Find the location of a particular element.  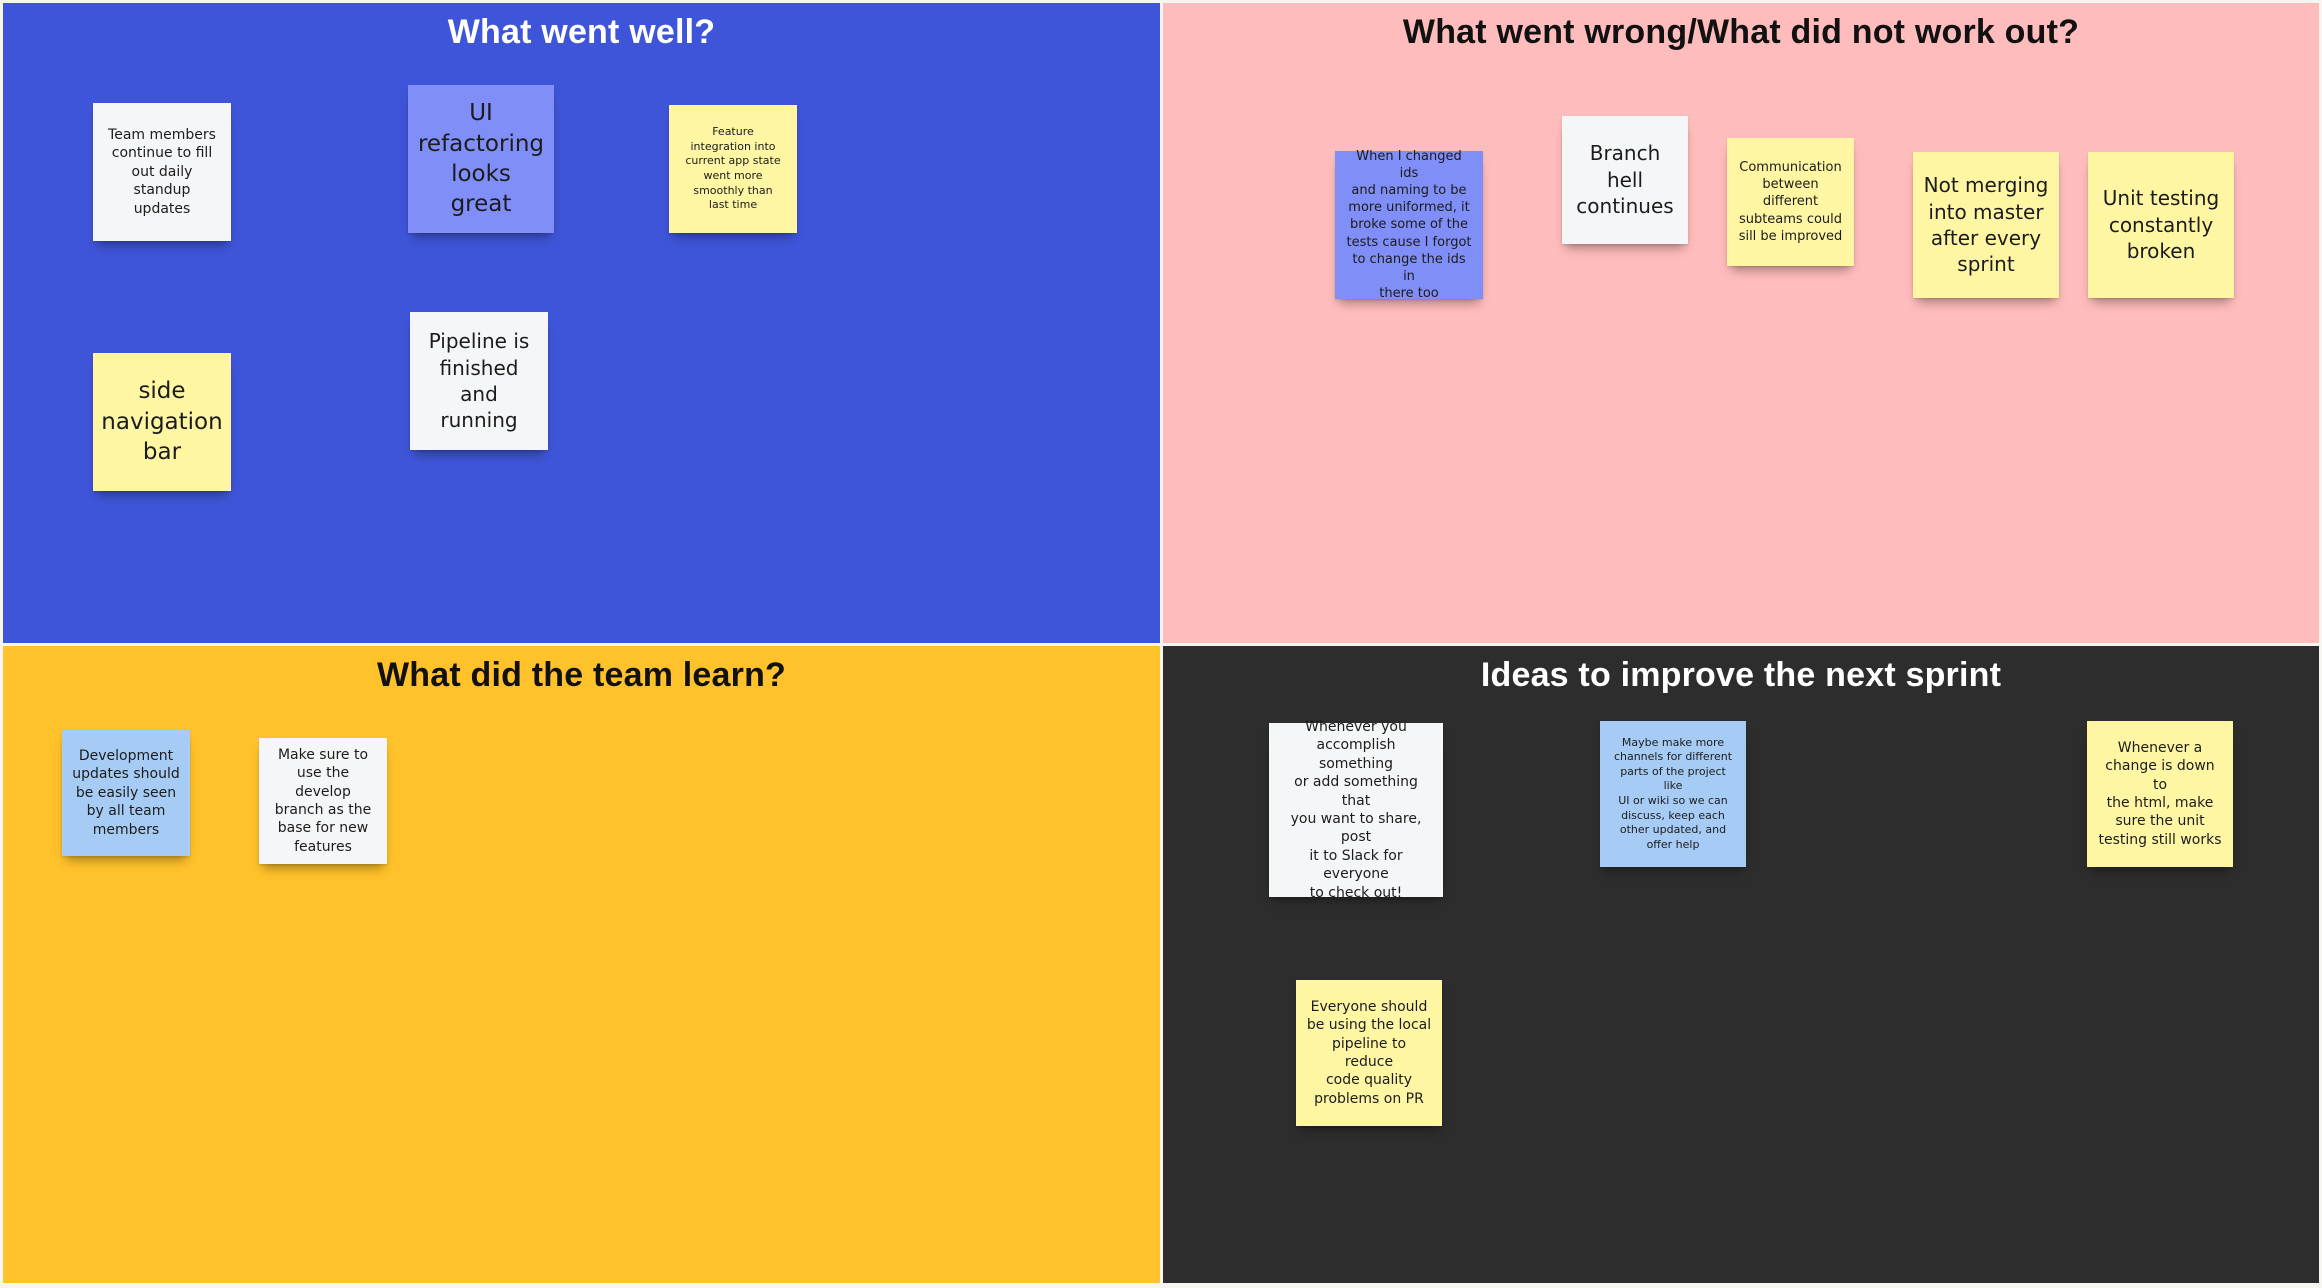

sticky-note: side navigation bar is located at coordinates (162, 422).